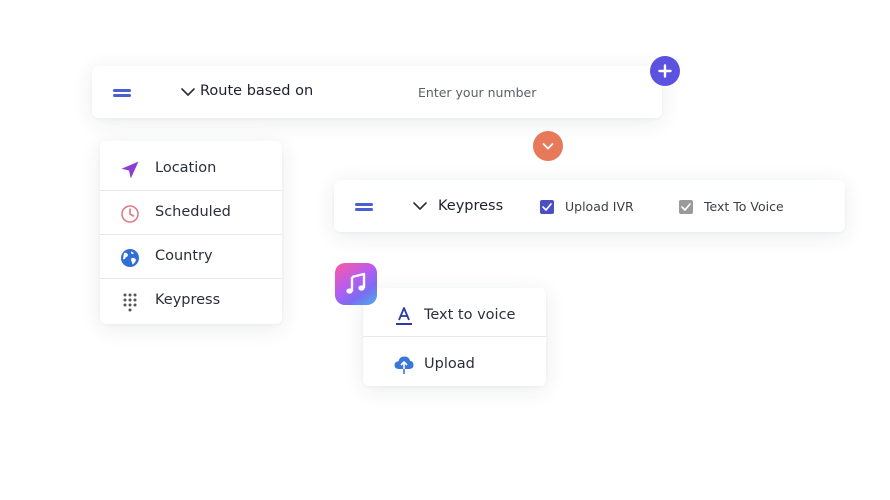 The width and height of the screenshot is (890, 500). I want to click on voice-source-menu: Text to voice Upload, so click(454, 337).